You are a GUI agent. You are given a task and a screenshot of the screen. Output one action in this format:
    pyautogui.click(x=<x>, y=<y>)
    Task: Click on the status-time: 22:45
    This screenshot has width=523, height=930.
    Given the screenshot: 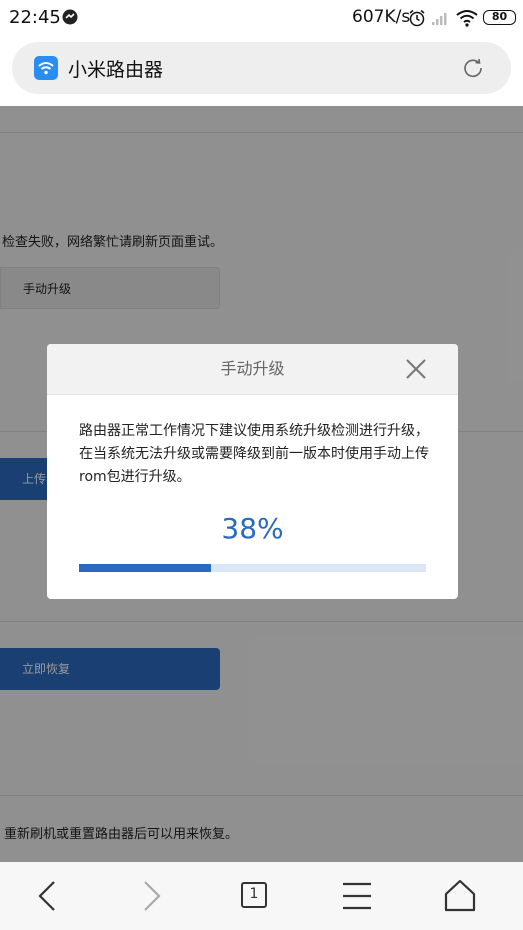 What is the action you would take?
    pyautogui.click(x=35, y=17)
    